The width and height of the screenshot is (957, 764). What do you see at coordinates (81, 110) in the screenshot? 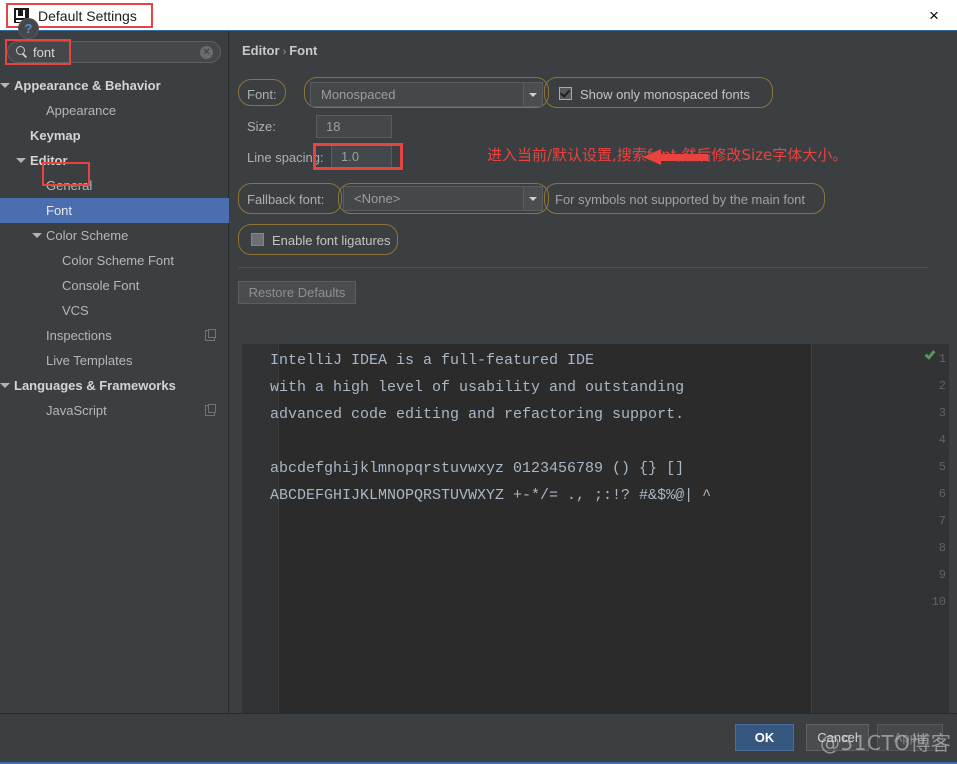
I see `sidebar-item-label: Appearance` at bounding box center [81, 110].